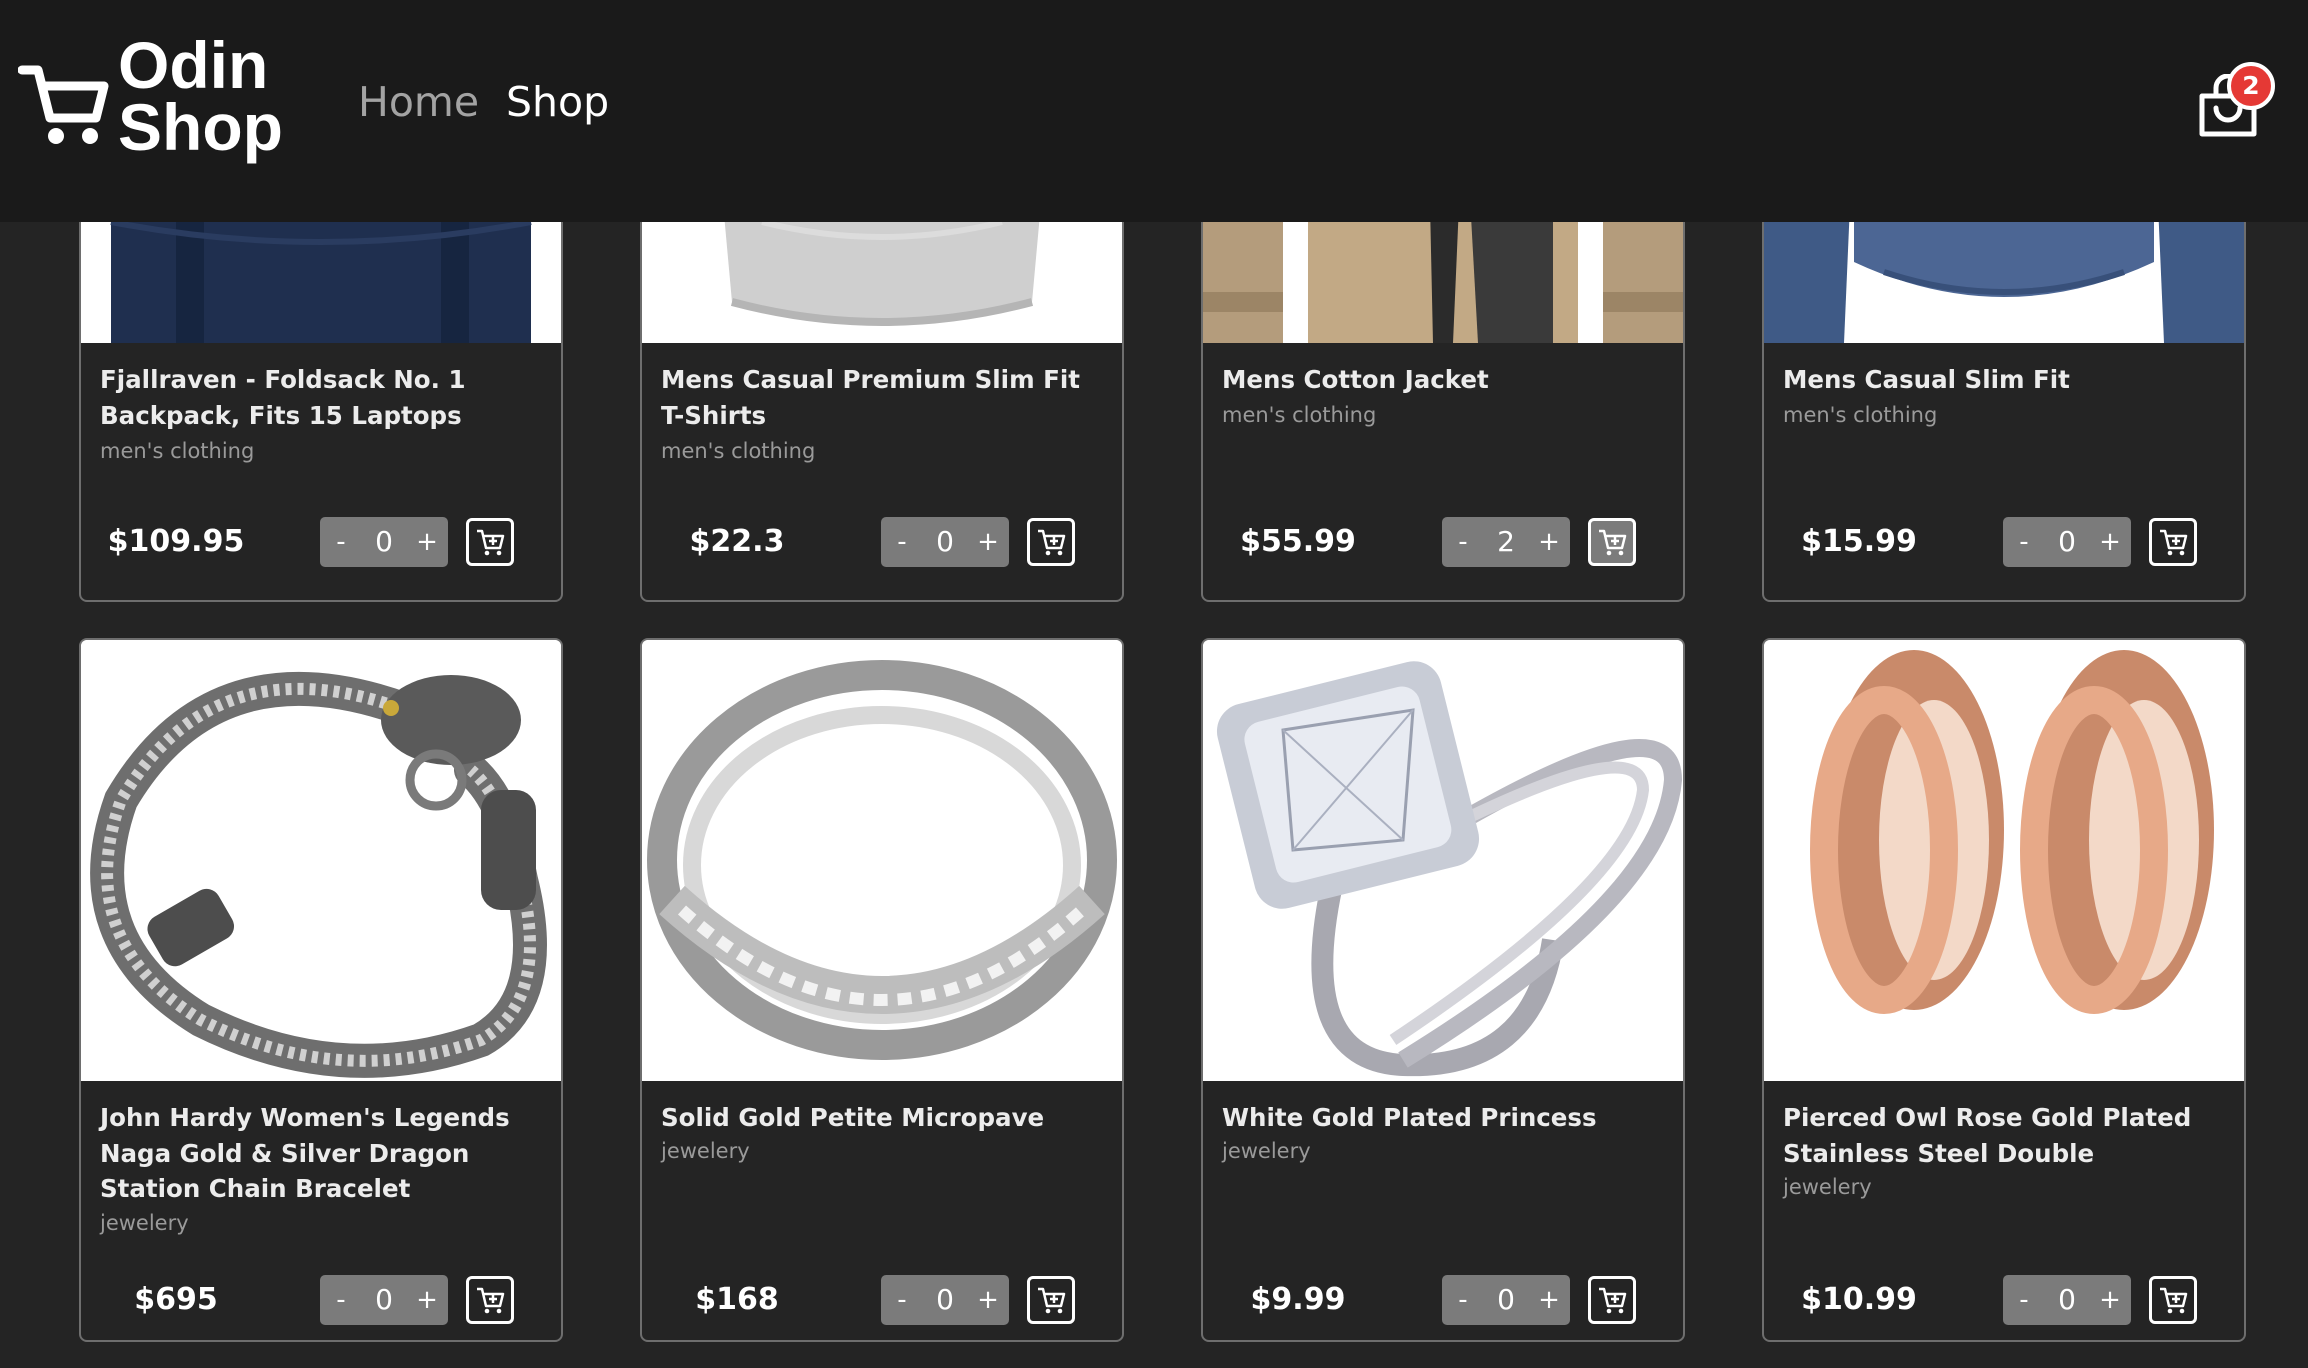  I want to click on product-price: $15.99, so click(1859, 541).